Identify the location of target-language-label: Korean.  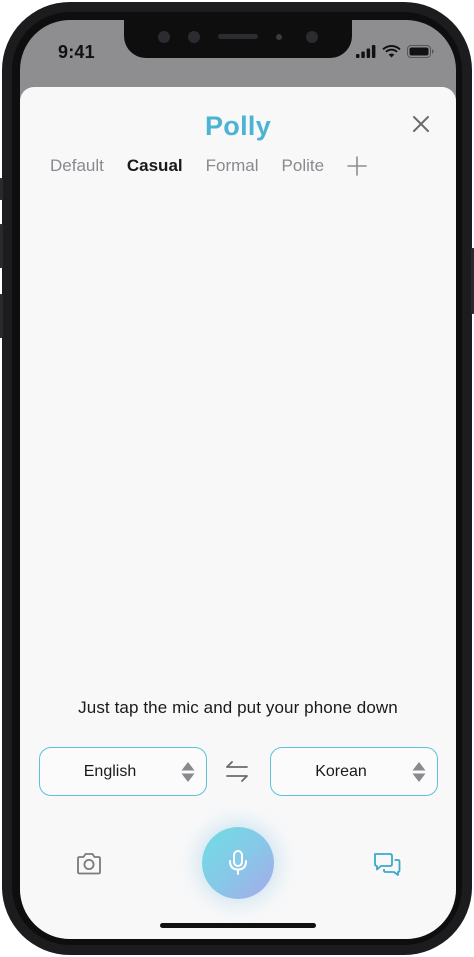
(341, 771).